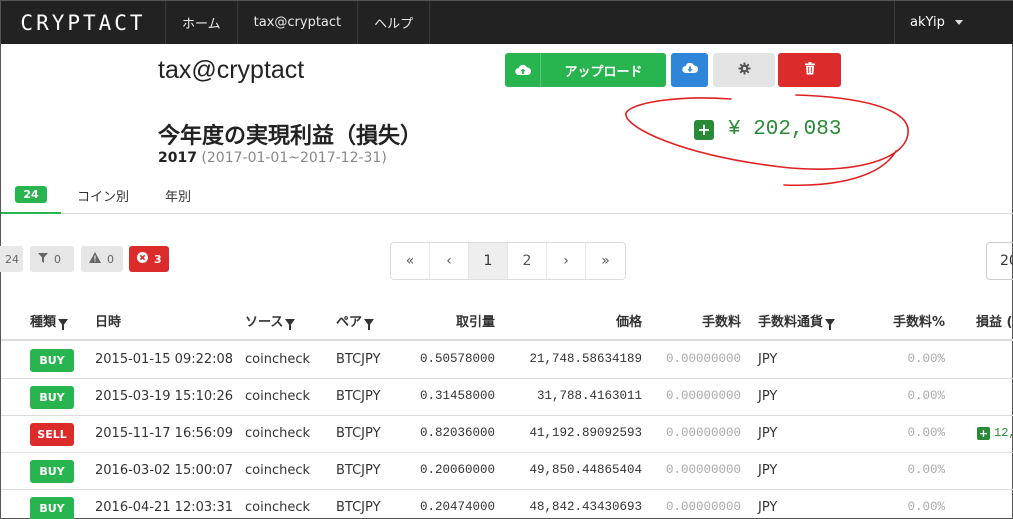  I want to click on cell-price: 31,788.4163011, so click(589, 396).